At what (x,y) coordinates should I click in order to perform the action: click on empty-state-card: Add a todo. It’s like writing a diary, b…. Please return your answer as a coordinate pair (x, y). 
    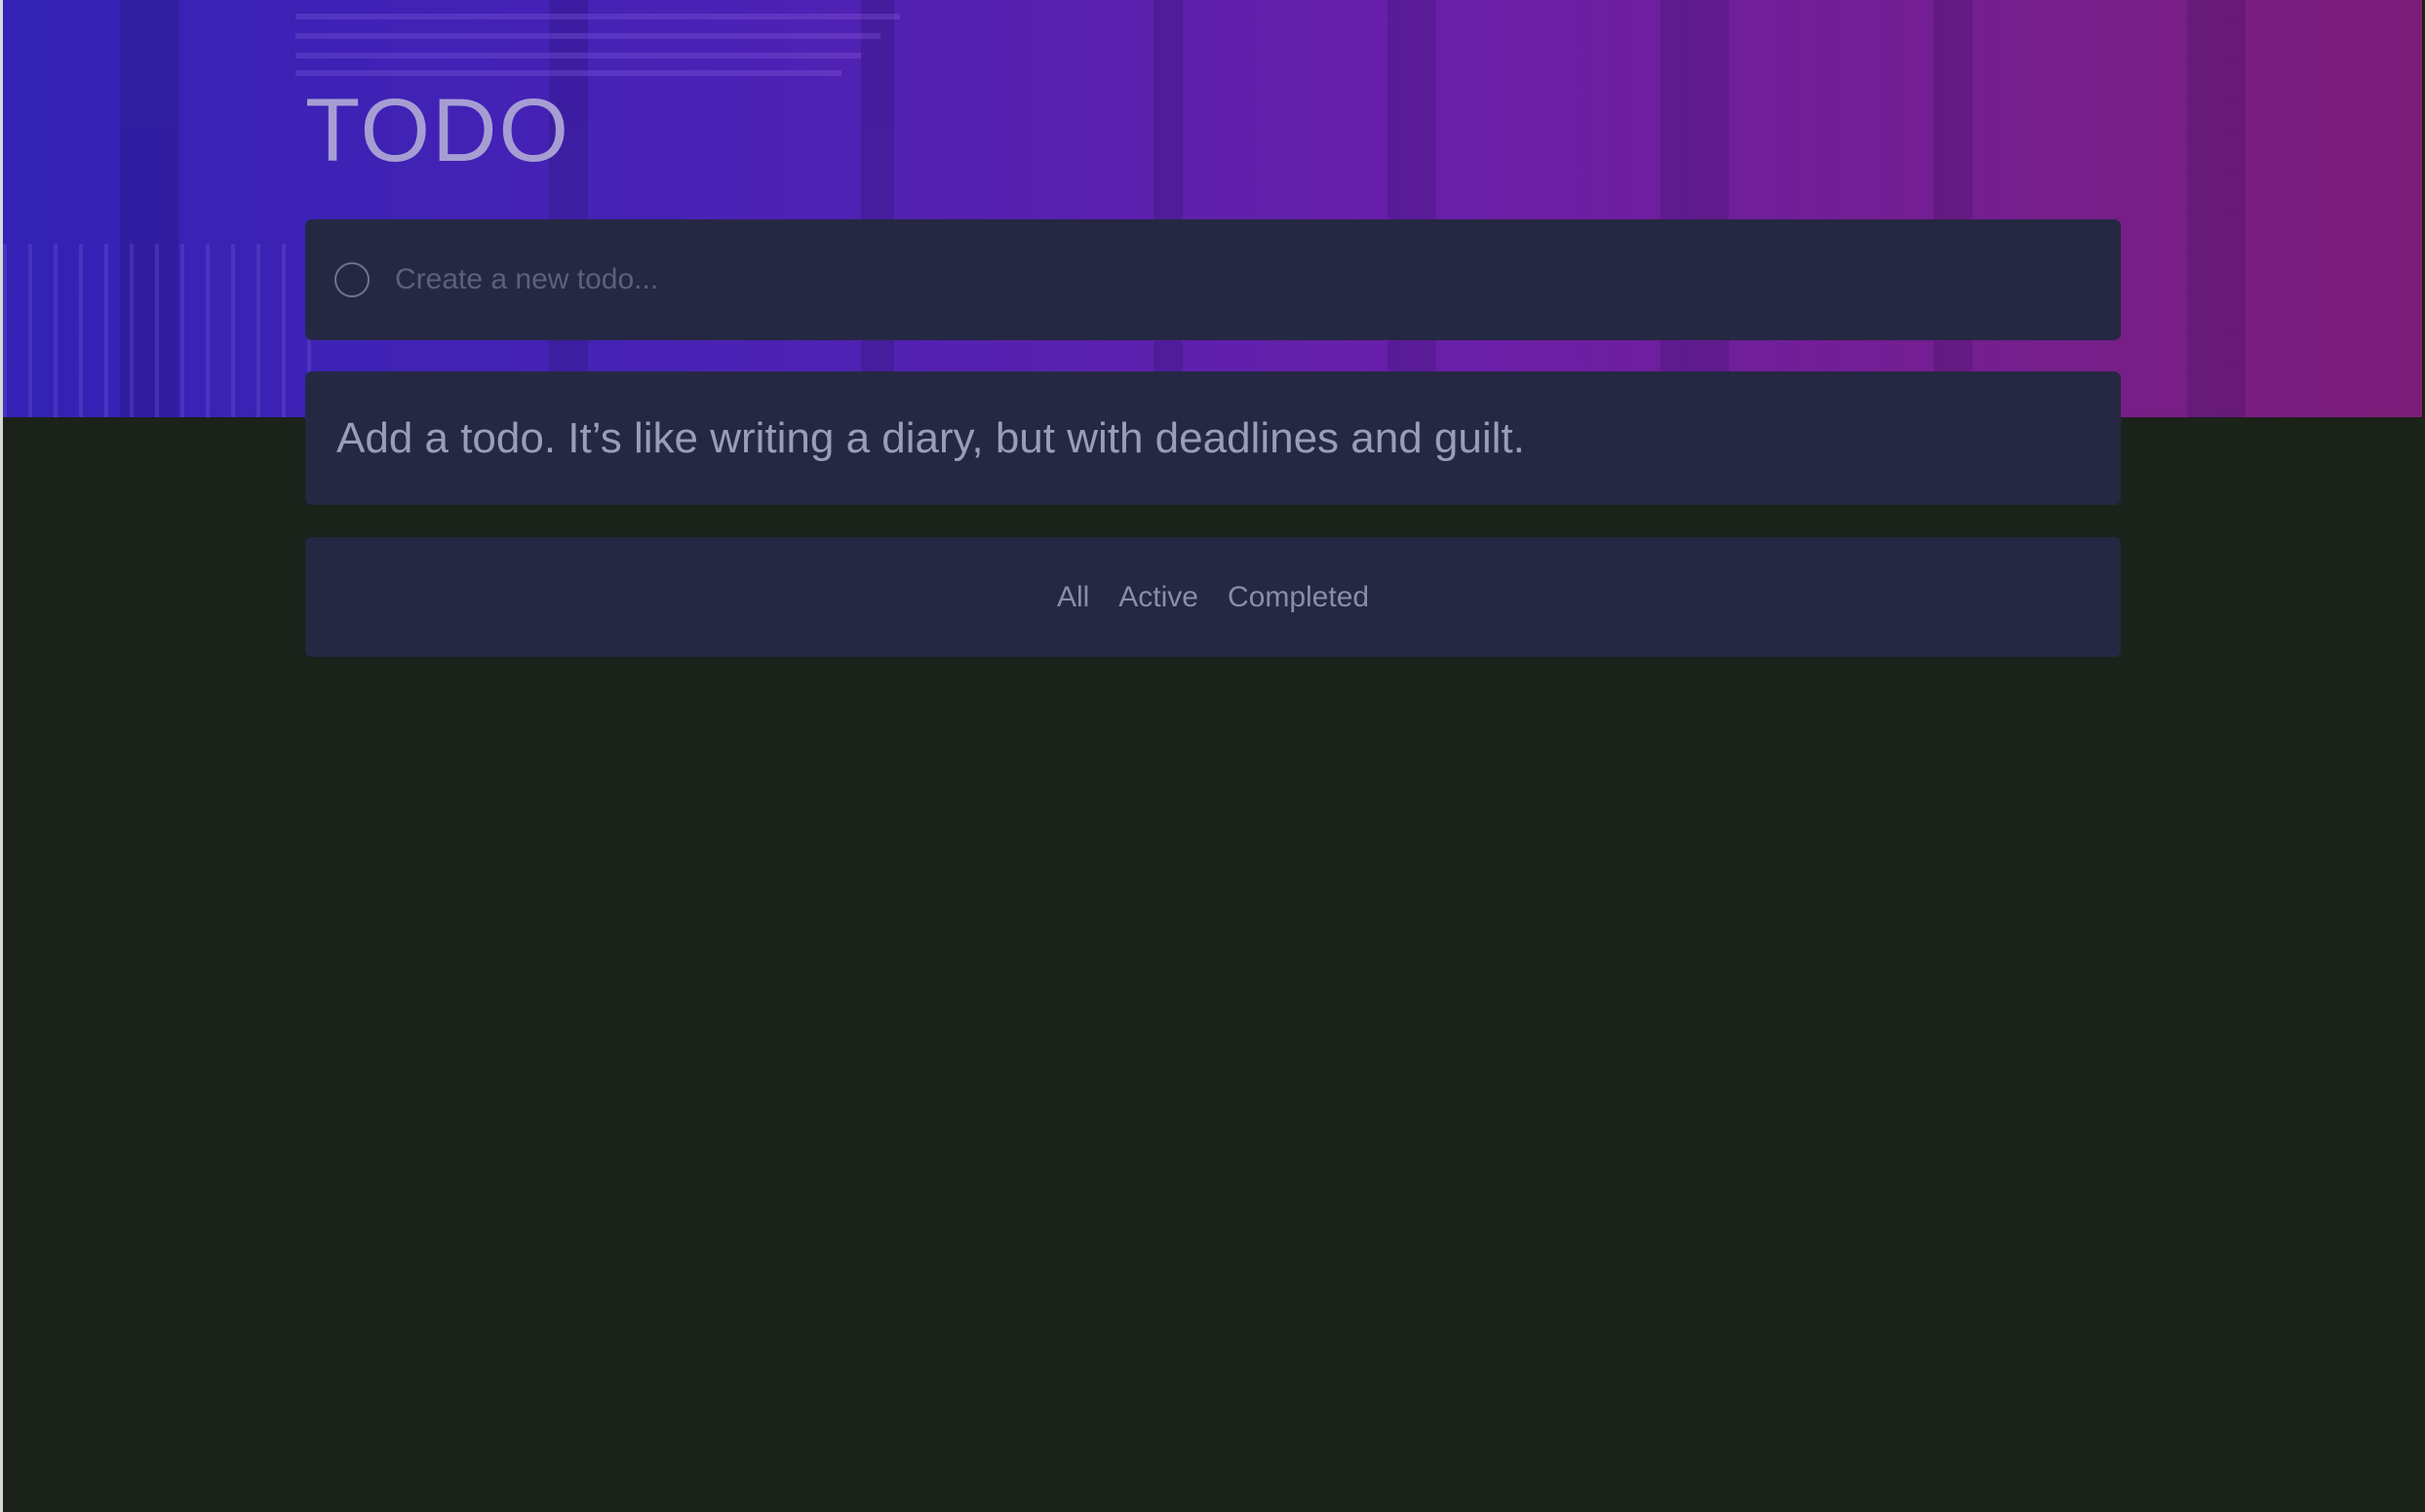
    Looking at the image, I should click on (1213, 438).